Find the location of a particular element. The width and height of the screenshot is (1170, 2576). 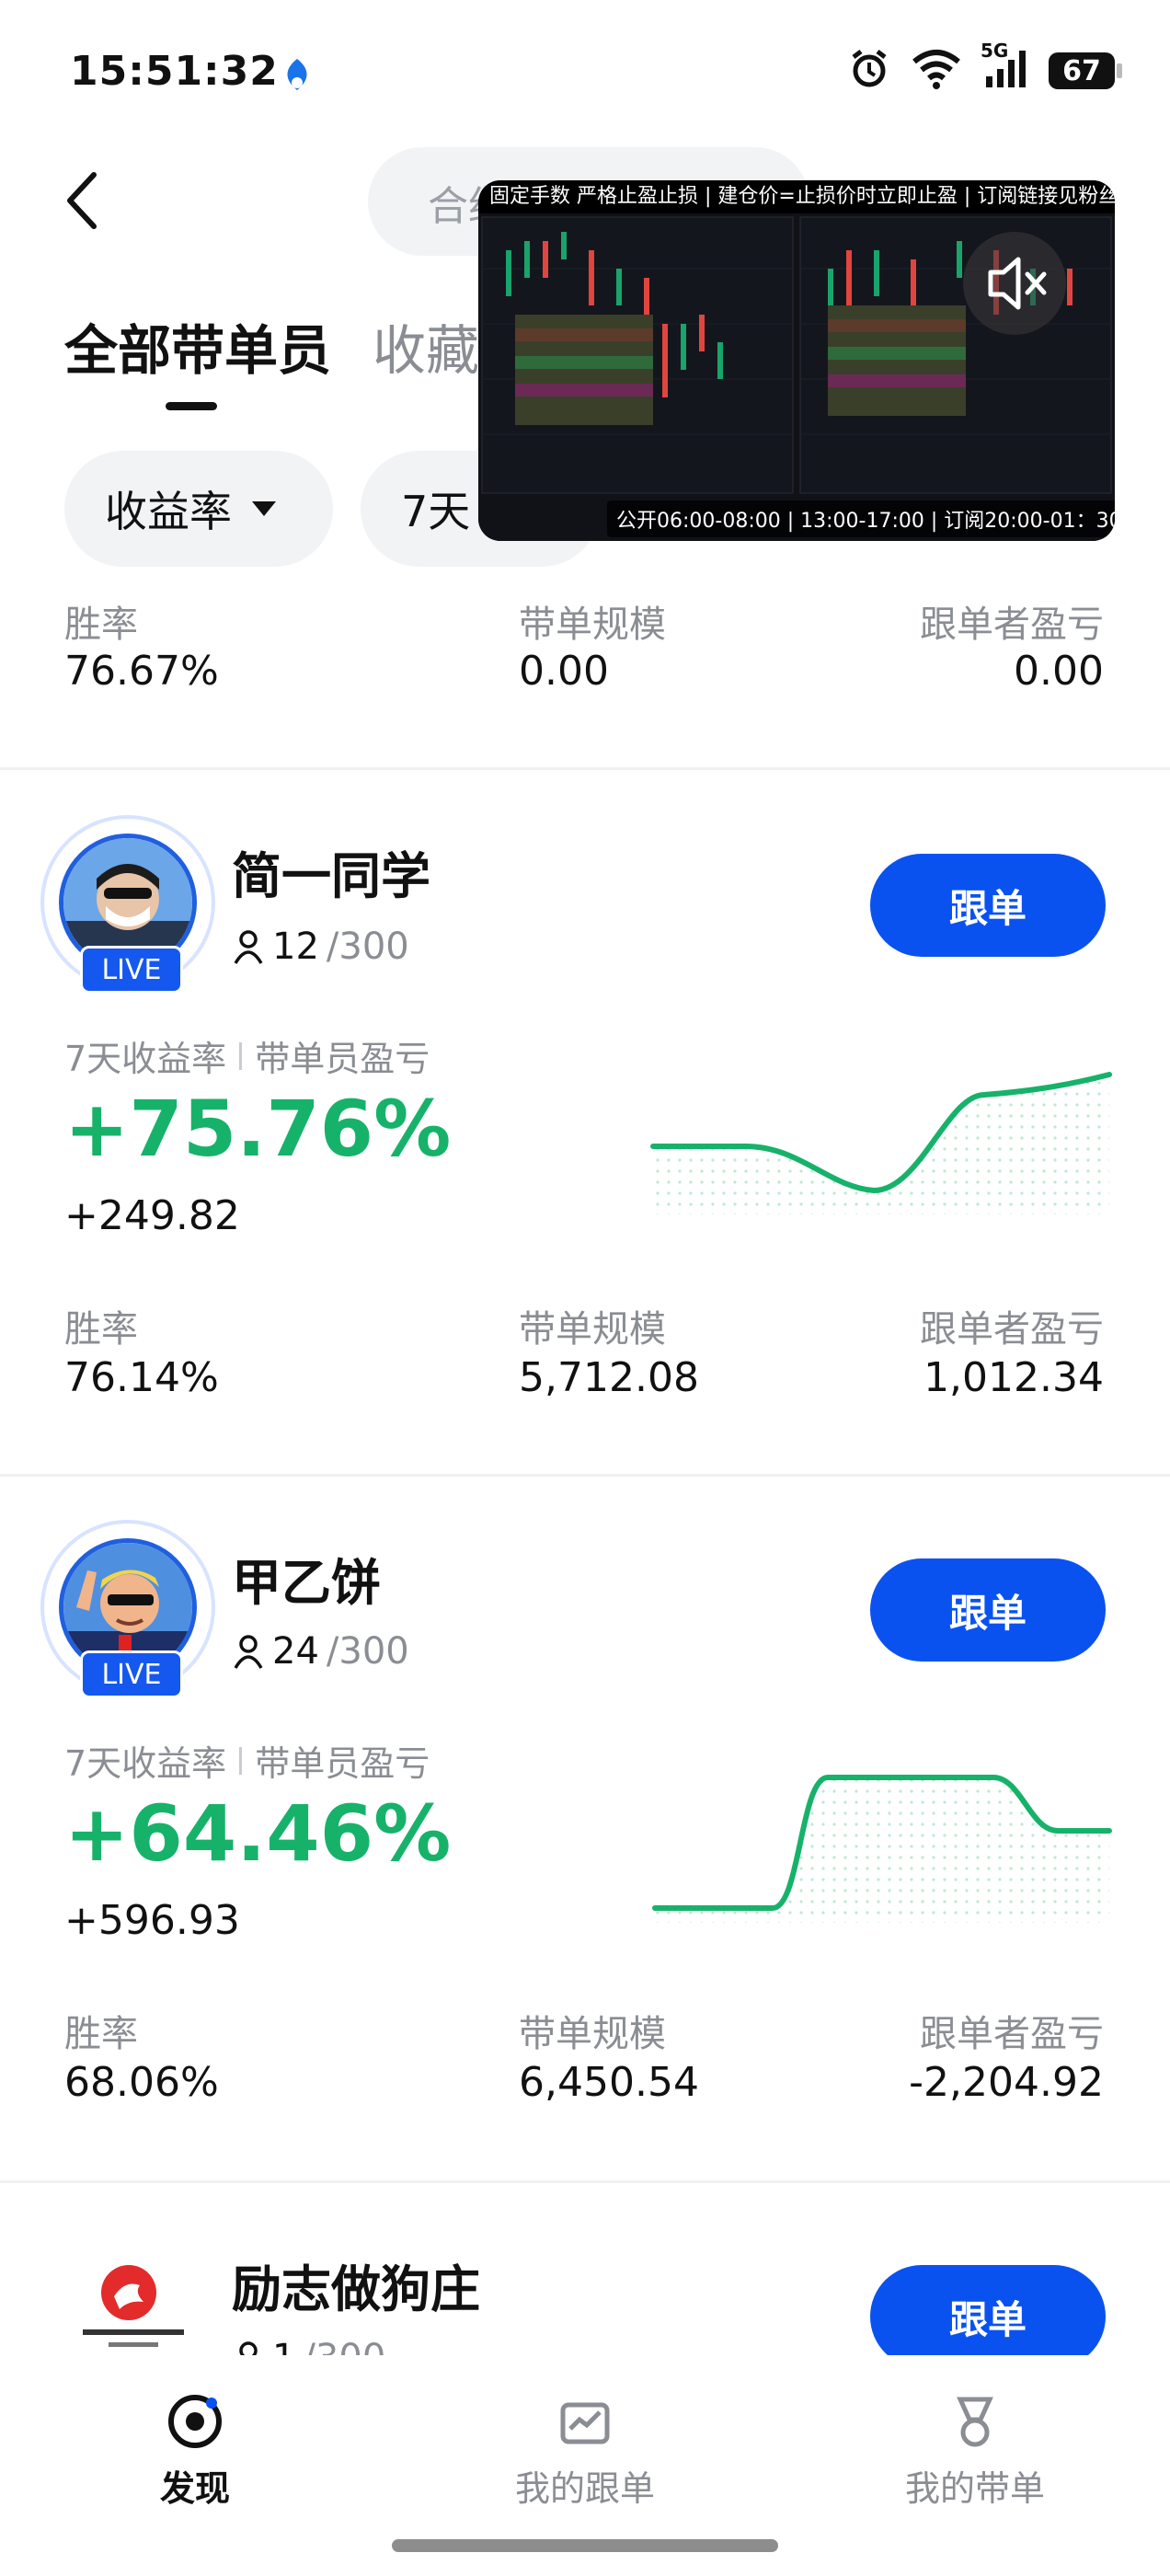

chart-icon is located at coordinates (585, 2423).